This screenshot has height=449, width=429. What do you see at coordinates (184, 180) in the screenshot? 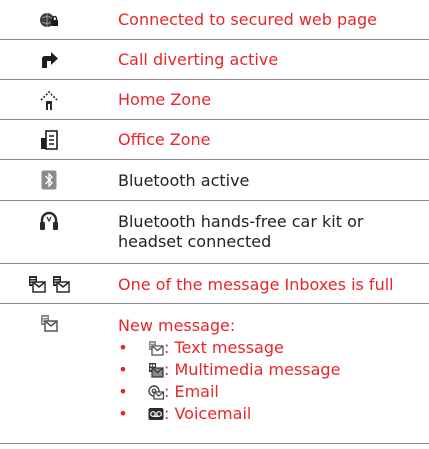
I see `row-label: Bluetooth active` at bounding box center [184, 180].